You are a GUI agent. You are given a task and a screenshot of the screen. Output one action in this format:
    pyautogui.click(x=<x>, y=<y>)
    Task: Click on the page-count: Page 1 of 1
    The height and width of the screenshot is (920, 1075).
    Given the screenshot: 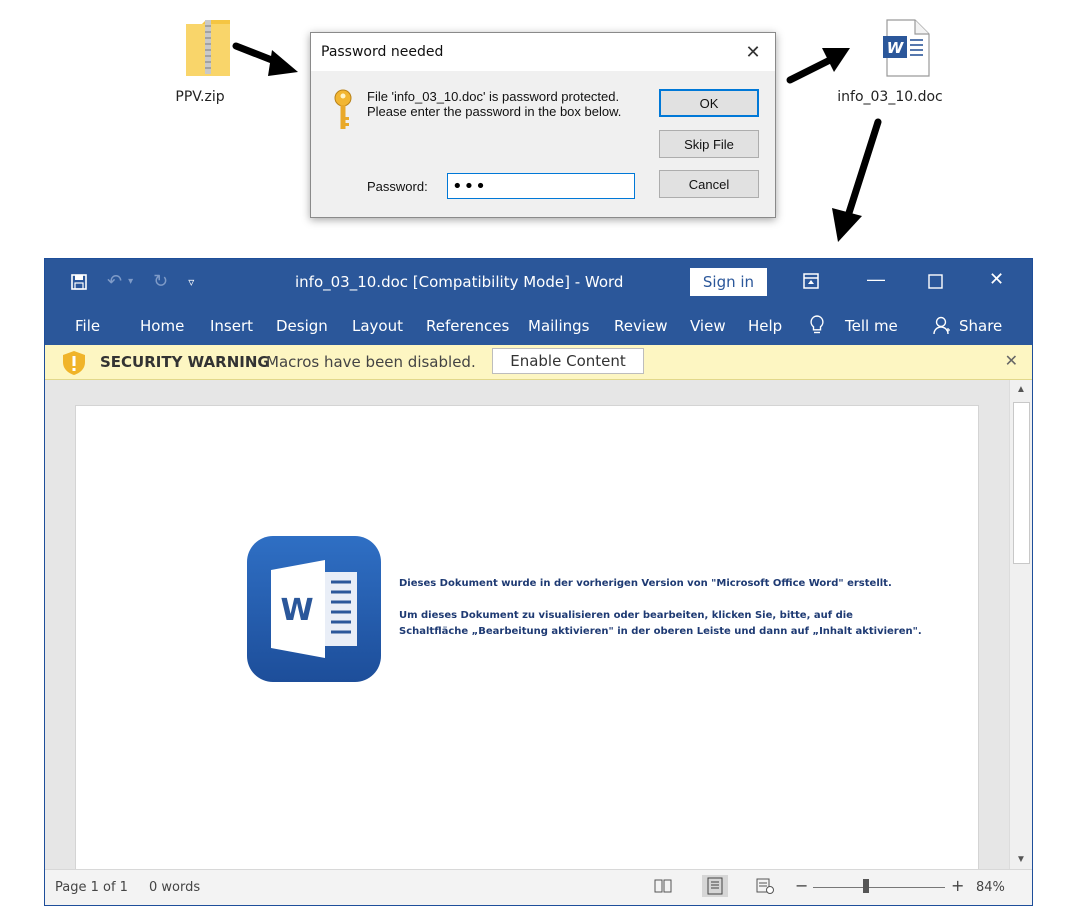 What is the action you would take?
    pyautogui.click(x=91, y=887)
    